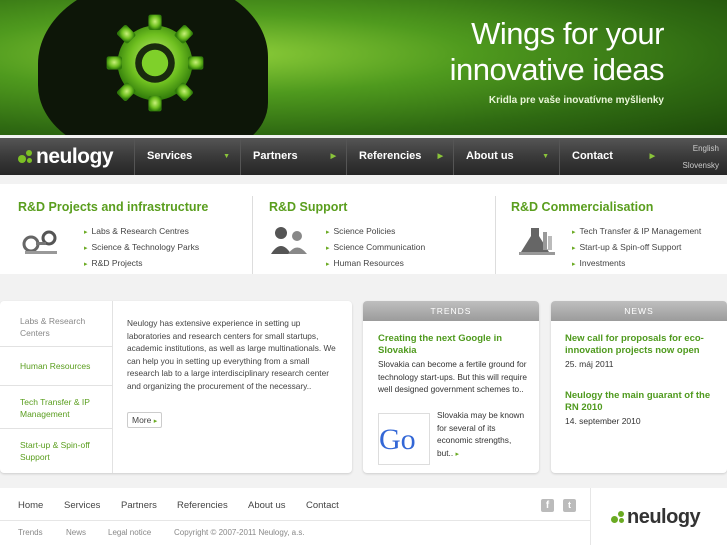 This screenshot has height=545, width=727. Describe the element at coordinates (141, 266) in the screenshot. I see `list-item: R&D Projects` at that location.